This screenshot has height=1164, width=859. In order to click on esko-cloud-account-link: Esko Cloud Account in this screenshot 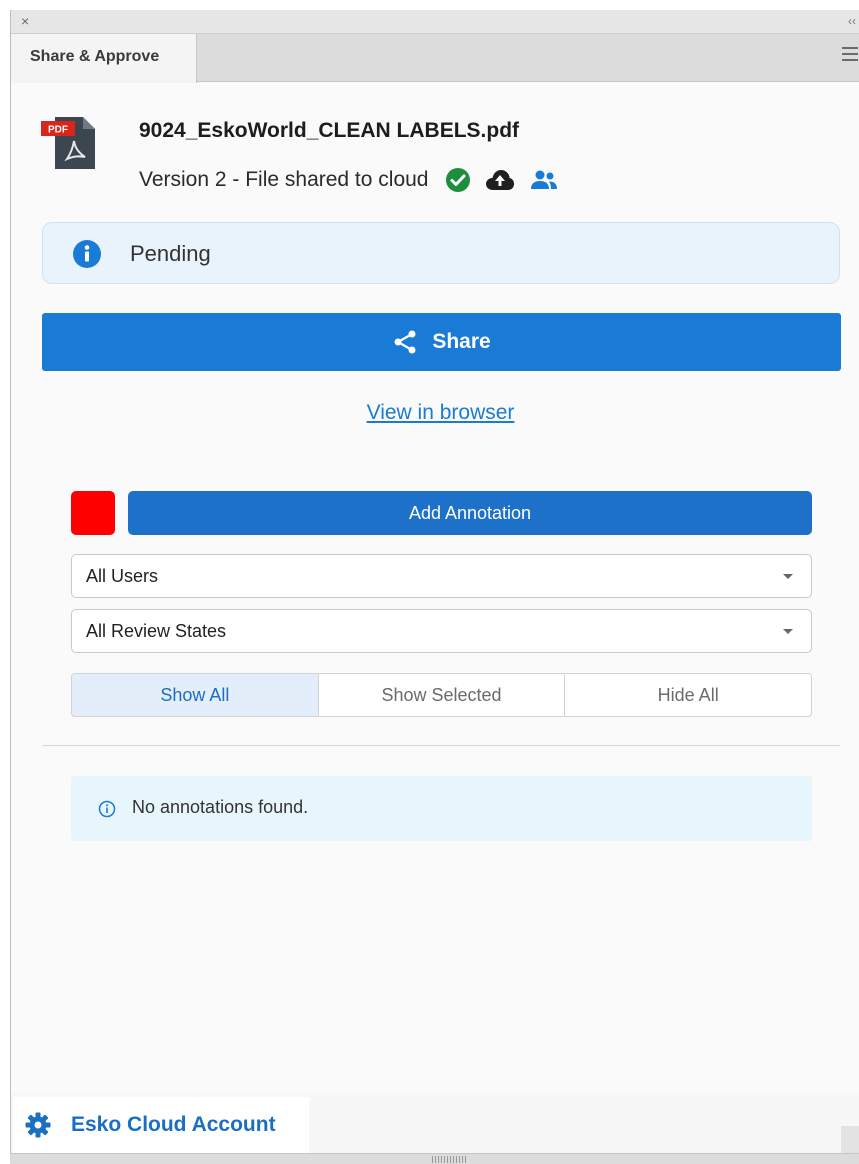, I will do `click(161, 1125)`.